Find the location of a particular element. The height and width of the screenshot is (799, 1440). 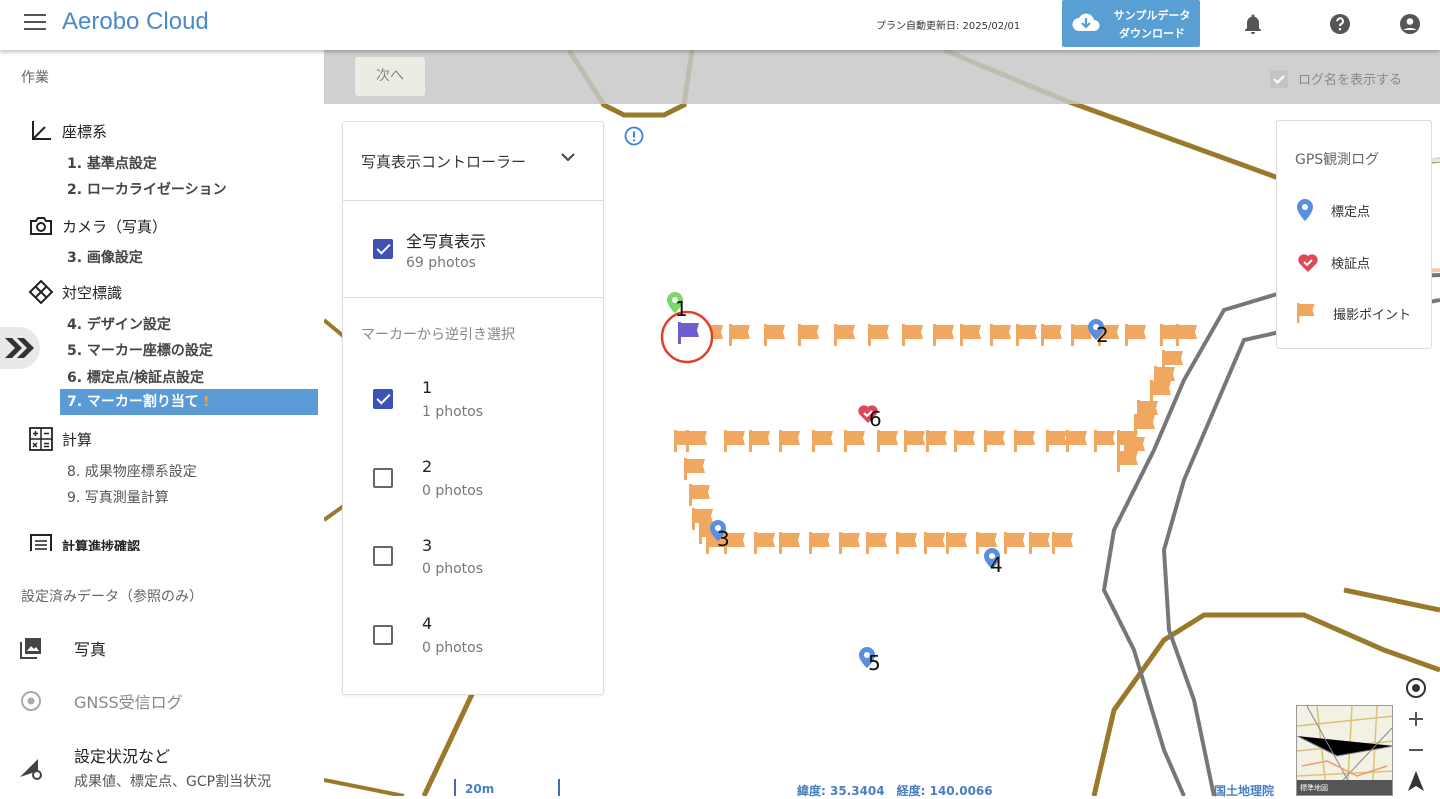

marker-row-label: 3 is located at coordinates (427, 545).